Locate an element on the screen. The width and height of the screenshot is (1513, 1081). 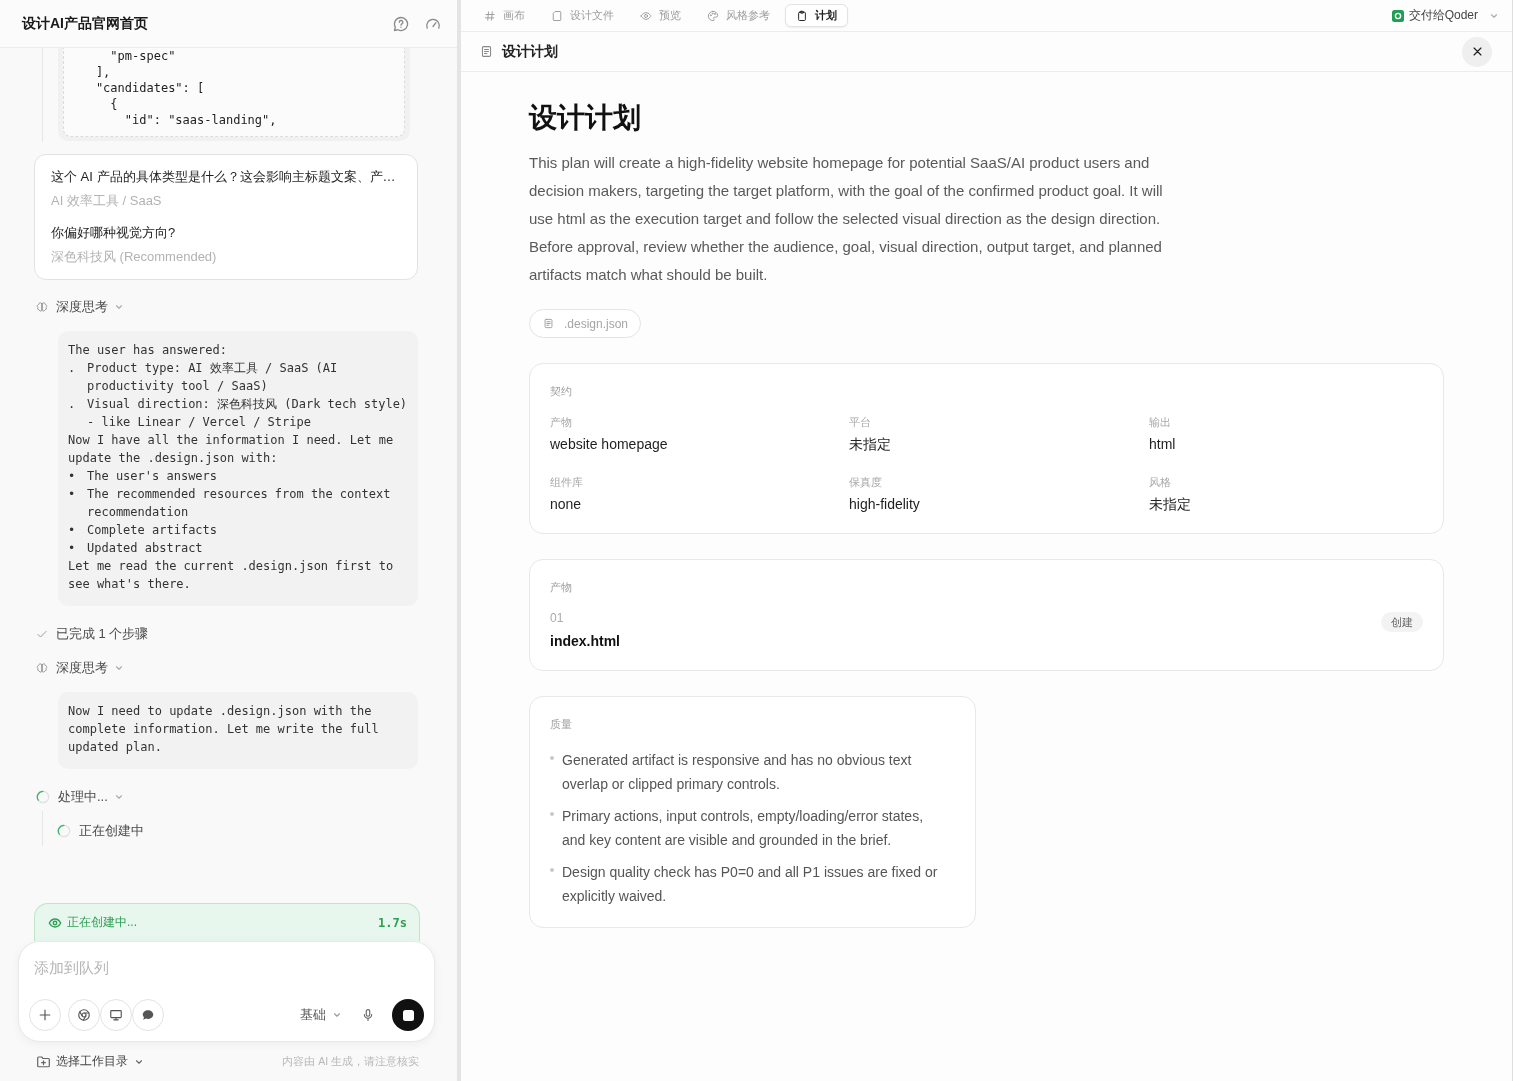
elapsed-time: 1.7s is located at coordinates (392, 922).